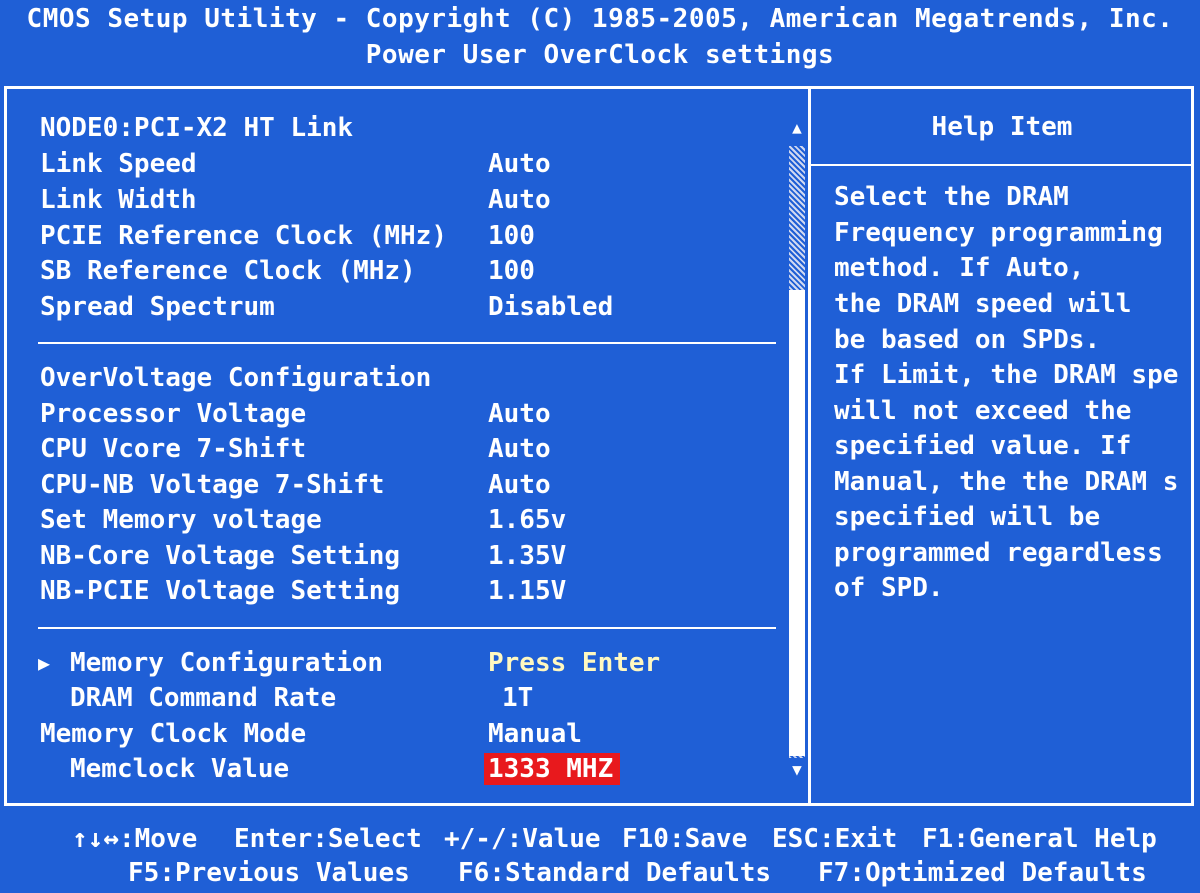 The image size is (1200, 893). Describe the element at coordinates (797, 769) in the screenshot. I see `scroll-down-icon: ▼` at that location.